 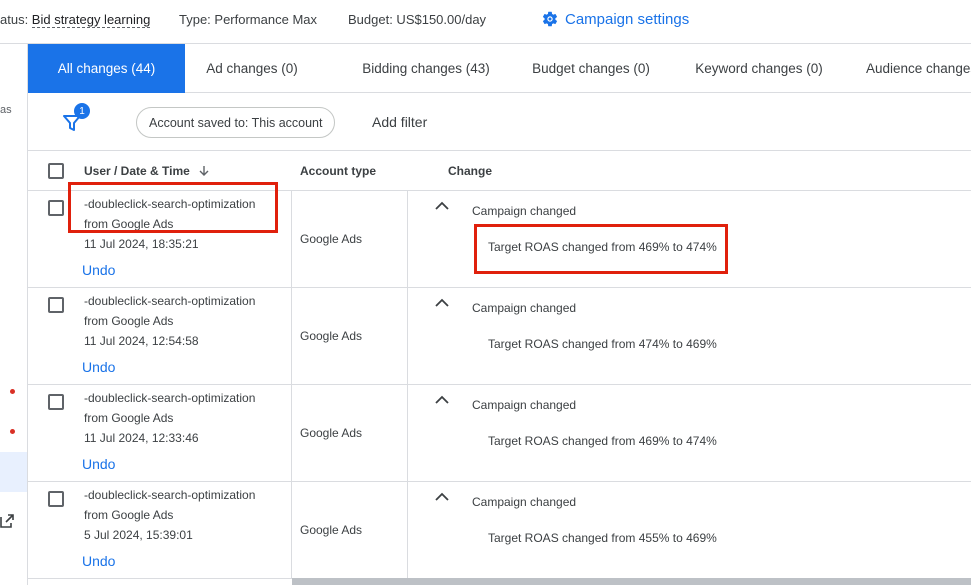 What do you see at coordinates (82, 111) in the screenshot?
I see `filter-count-badge: 1` at bounding box center [82, 111].